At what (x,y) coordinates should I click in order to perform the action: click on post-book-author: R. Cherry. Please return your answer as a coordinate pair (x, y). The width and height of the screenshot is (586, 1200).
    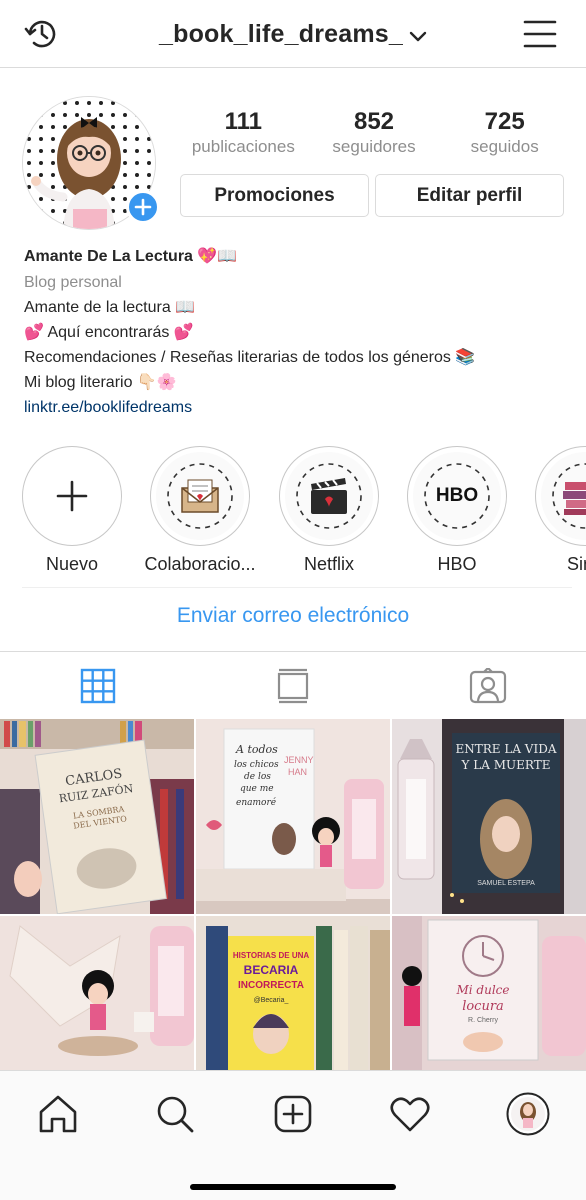
    Looking at the image, I should click on (483, 1020).